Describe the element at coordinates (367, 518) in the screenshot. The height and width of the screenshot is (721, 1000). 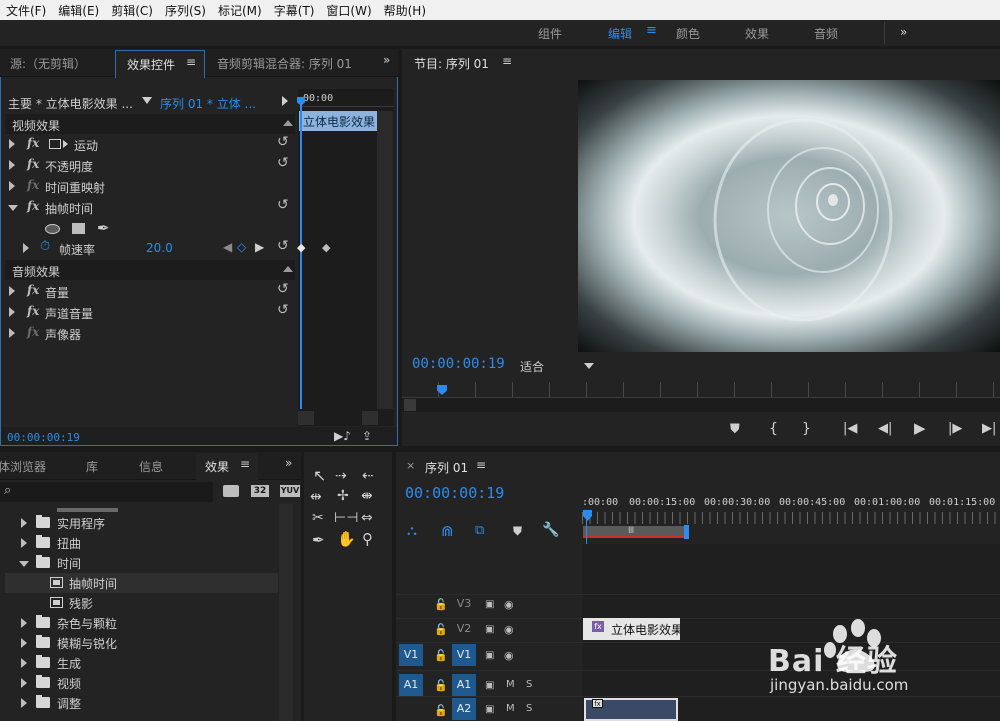
I see `slide-tool-icon: ⇔` at that location.